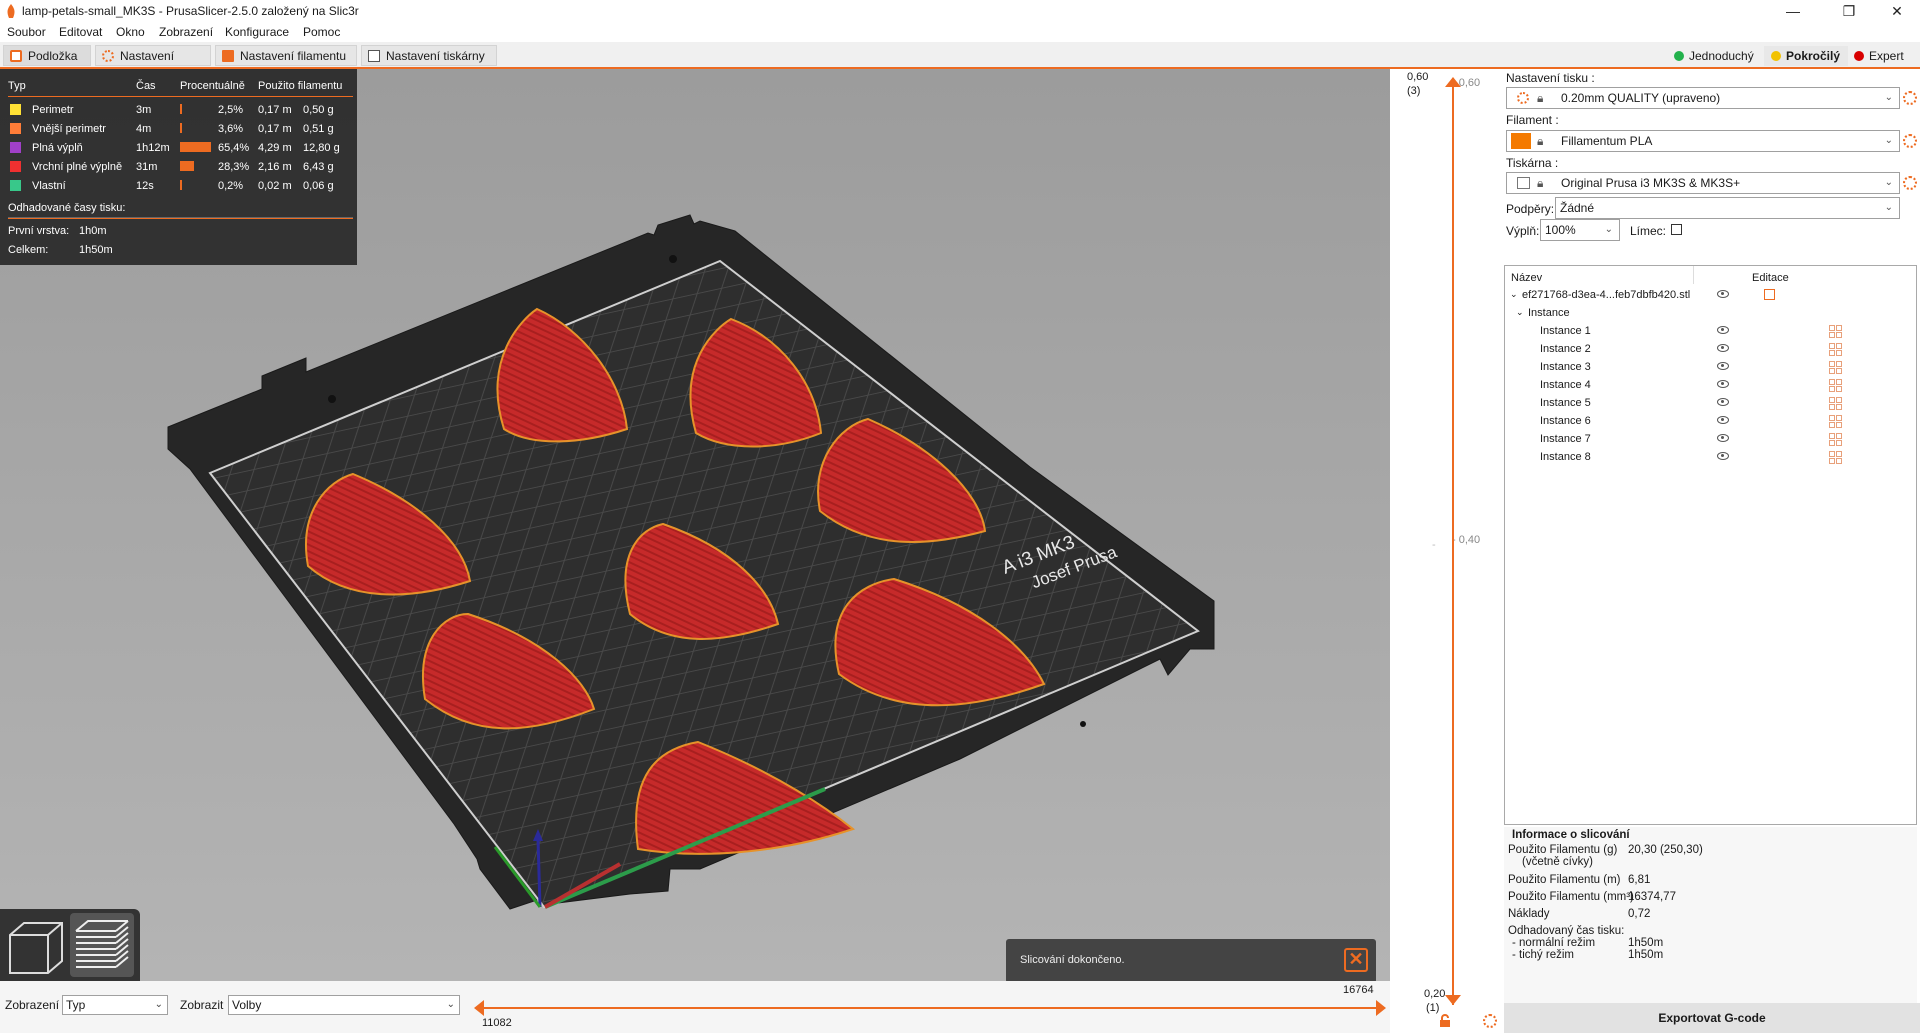 This screenshot has width=1920, height=1033. Describe the element at coordinates (1554, 943) in the screenshot. I see `slice-info-label: - normální režim` at that location.